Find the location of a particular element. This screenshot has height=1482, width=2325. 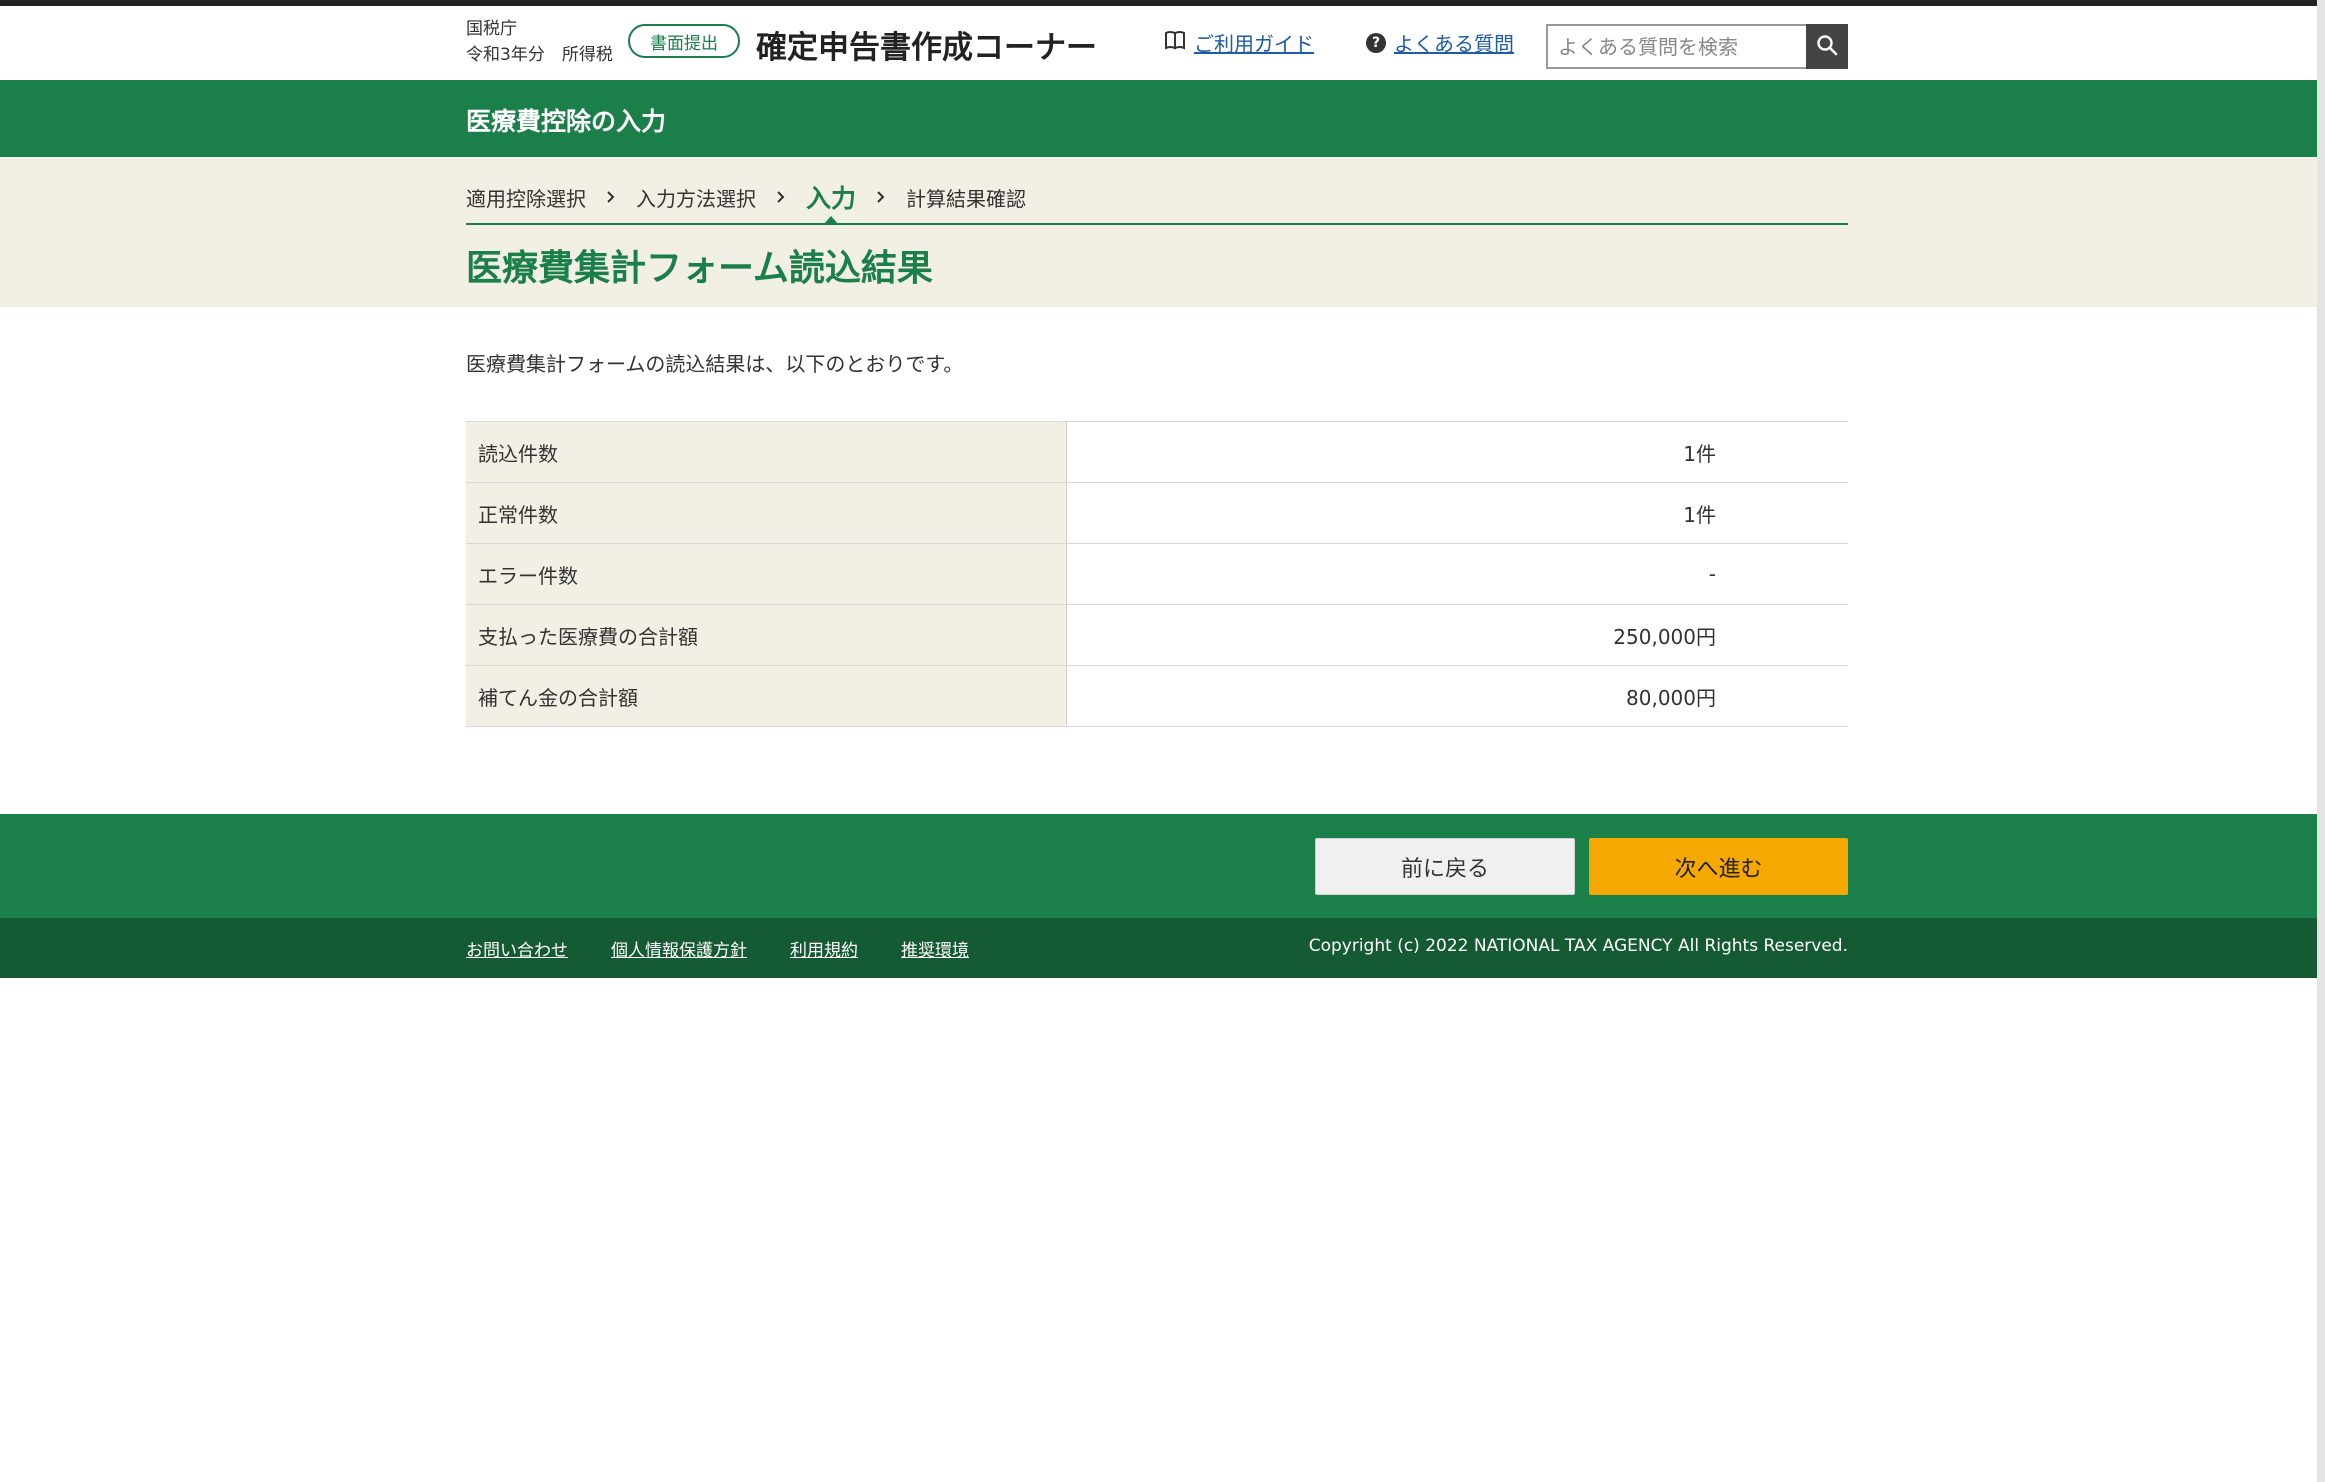

table-row: 読込件数 1件 is located at coordinates (1157, 452).